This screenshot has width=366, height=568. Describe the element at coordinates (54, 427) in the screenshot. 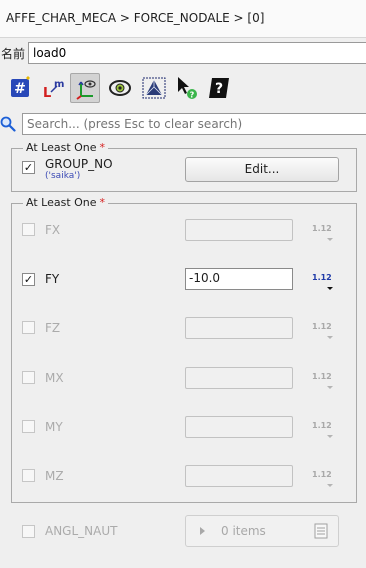

I see `my-label: MY` at that location.